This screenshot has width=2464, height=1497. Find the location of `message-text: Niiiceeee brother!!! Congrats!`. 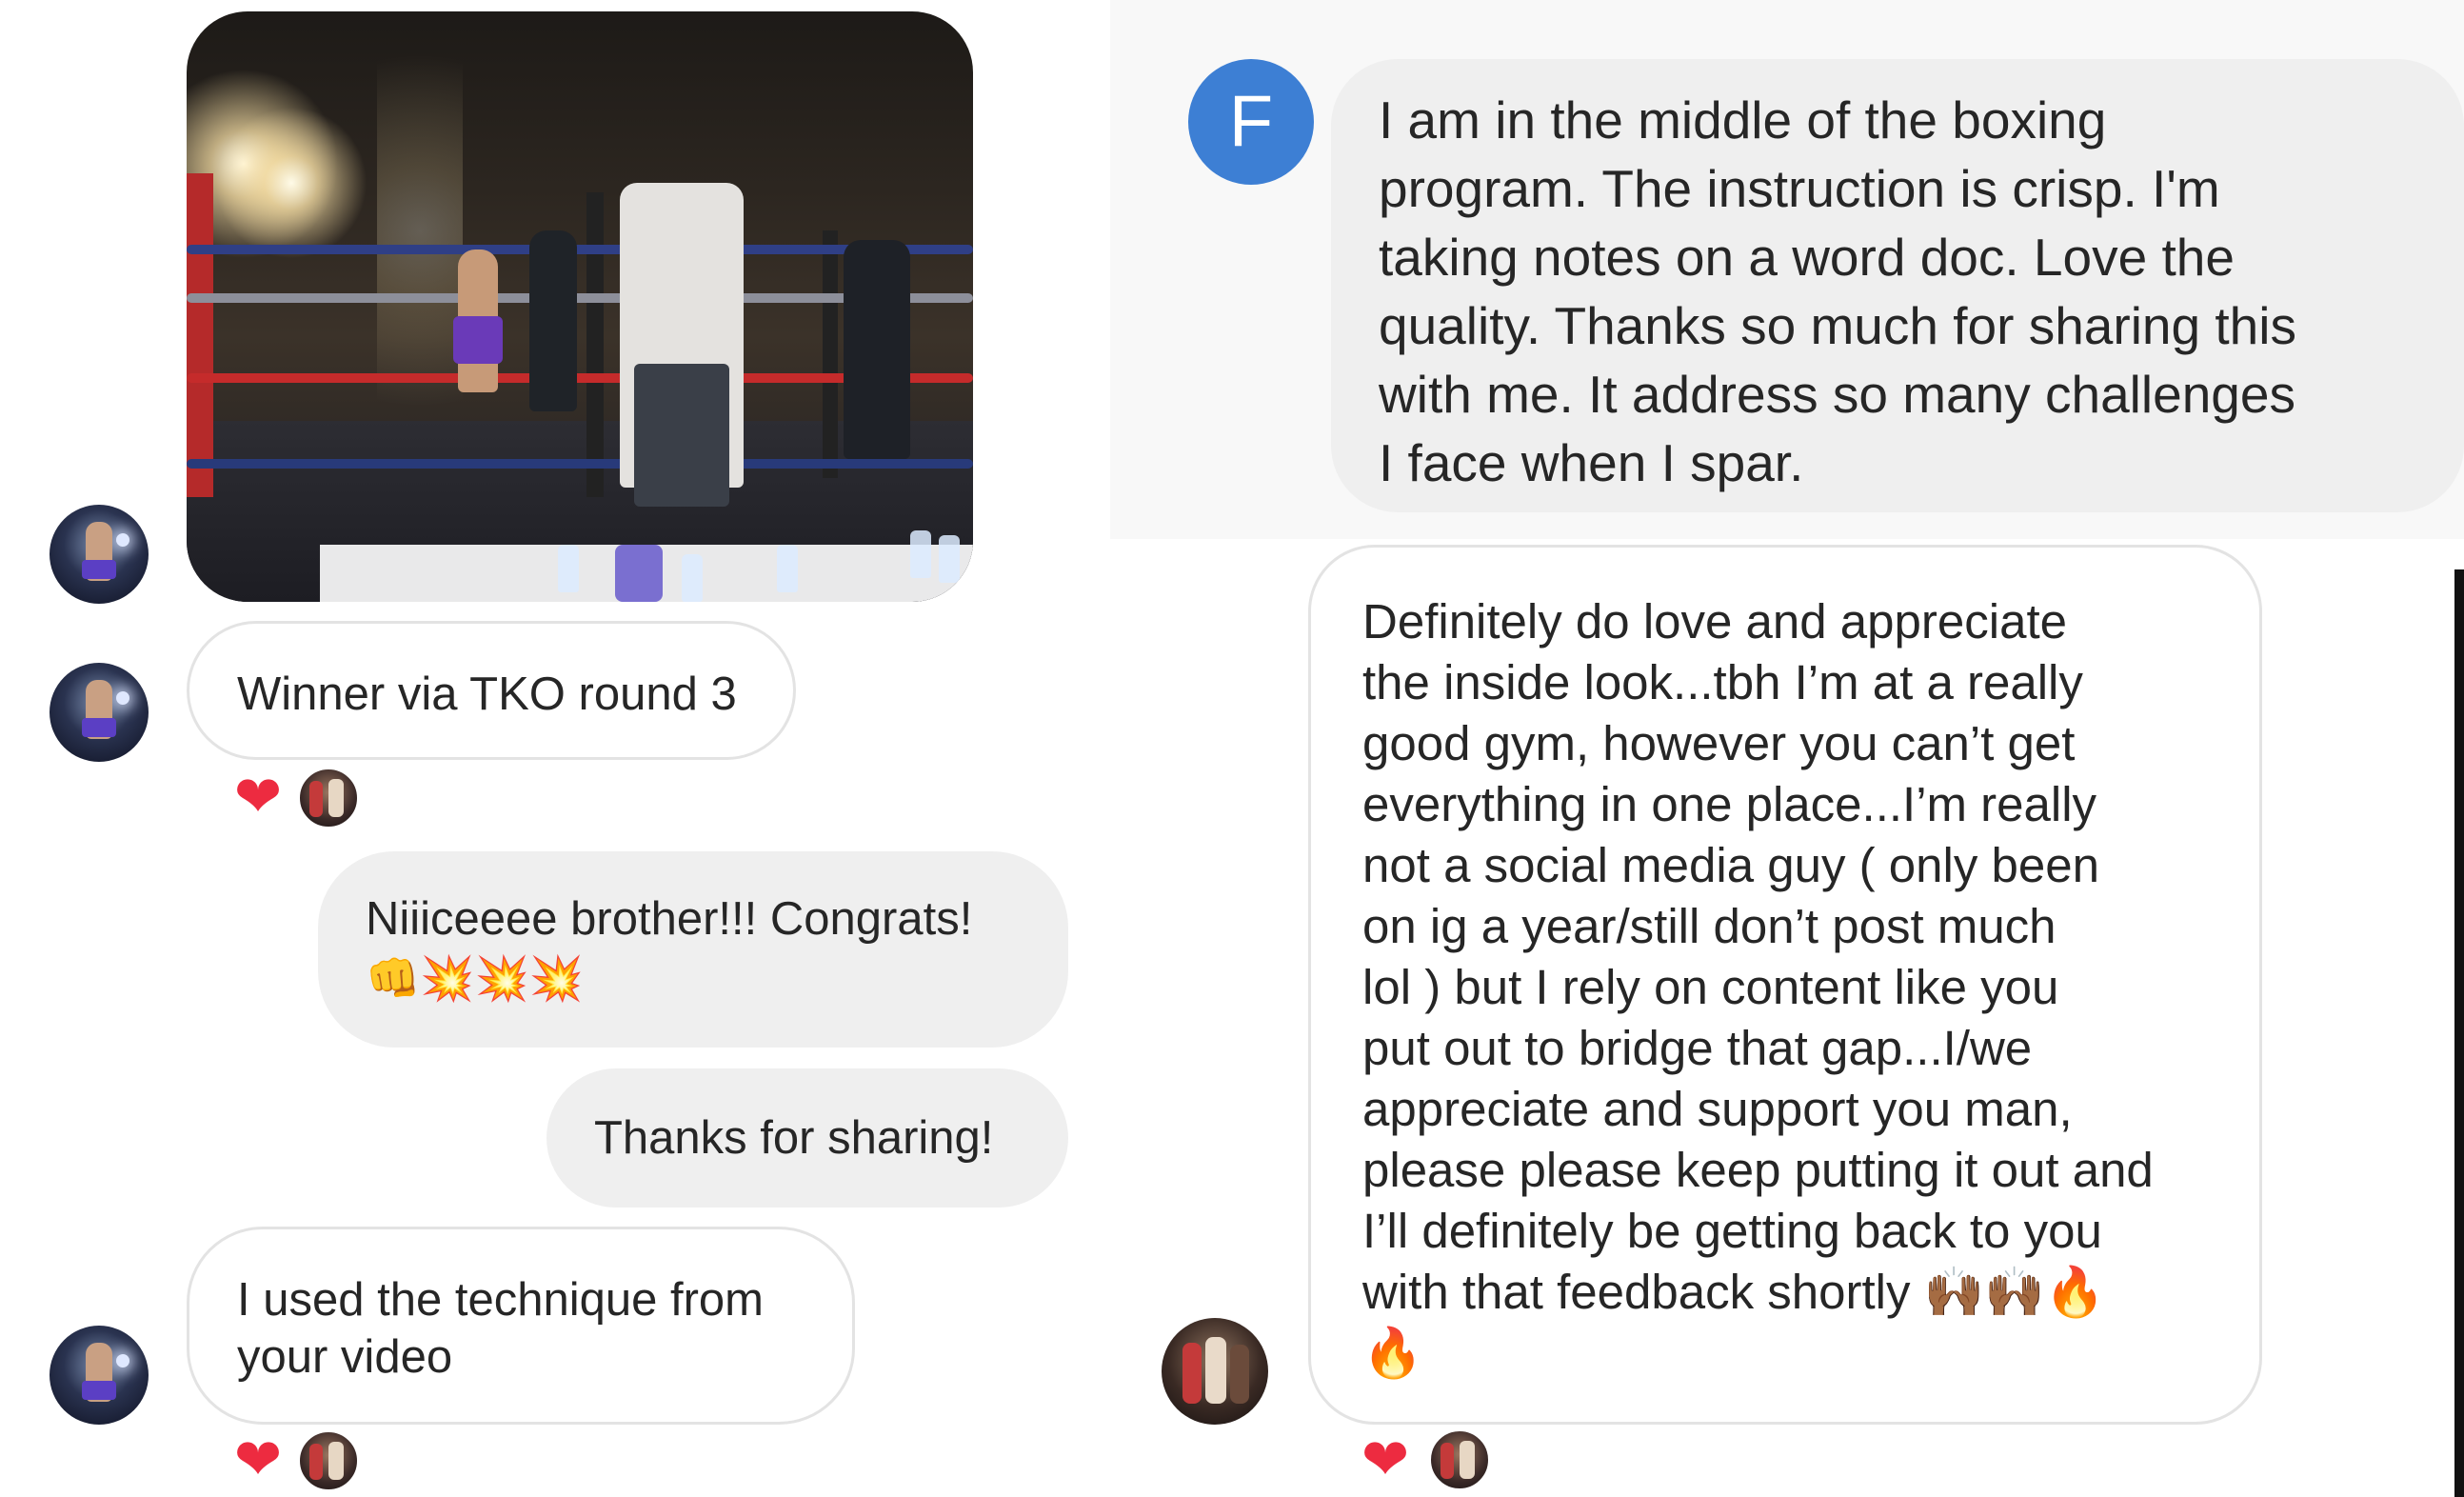

message-text: Niiiceeee brother!!! Congrats! is located at coordinates (669, 919).